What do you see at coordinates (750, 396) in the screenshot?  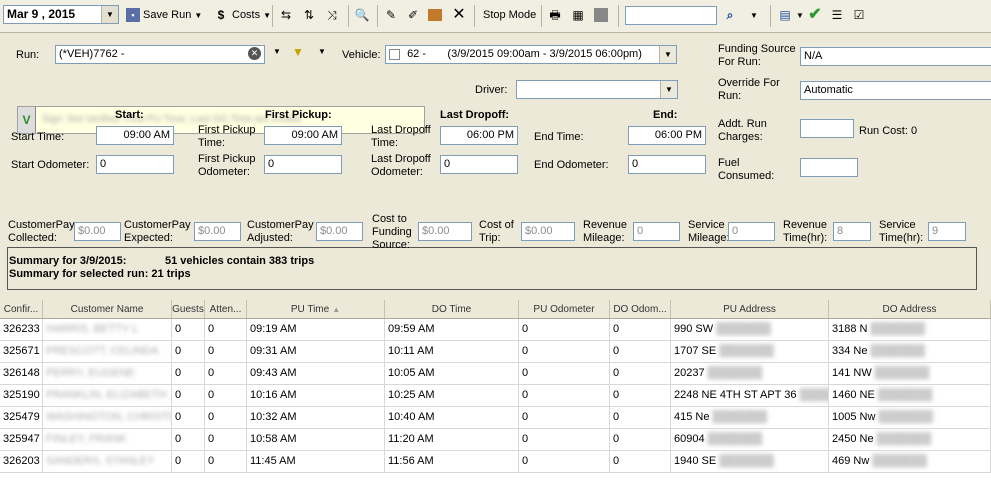 I see `cell-pu-address: 2248 NE 4TH ST APT 36 ███████` at bounding box center [750, 396].